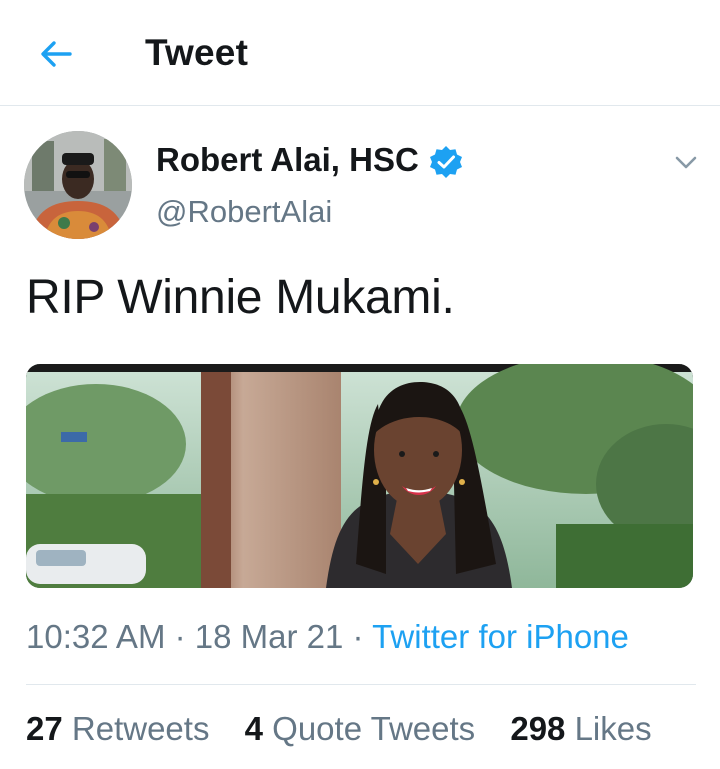  Describe the element at coordinates (96, 636) in the screenshot. I see `tweet-time: 10:32 AM` at that location.